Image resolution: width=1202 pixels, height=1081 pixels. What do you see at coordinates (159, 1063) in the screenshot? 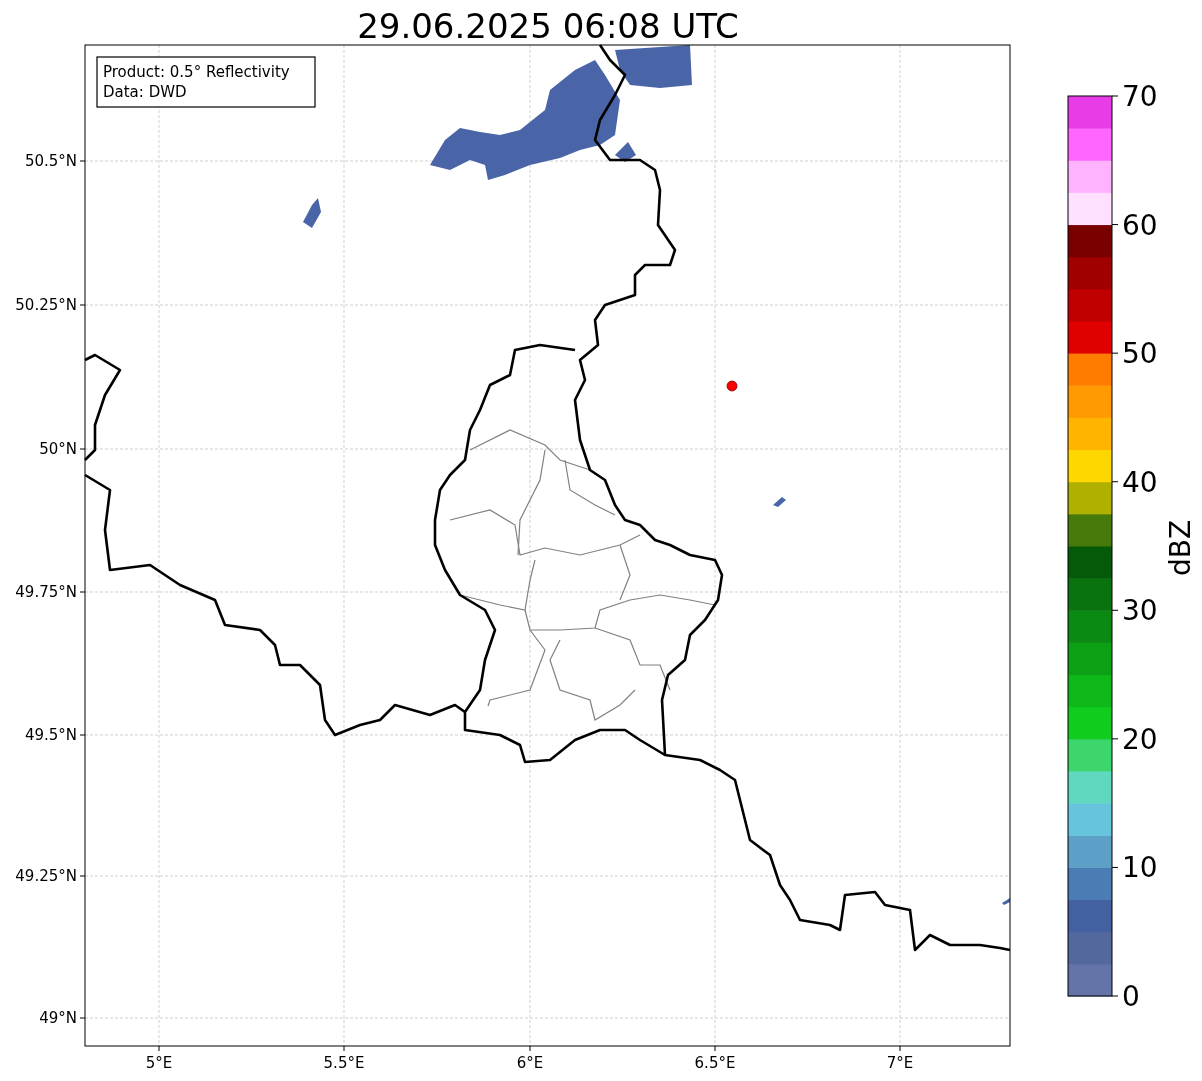
I see `longitude-label: 5°E` at bounding box center [159, 1063].